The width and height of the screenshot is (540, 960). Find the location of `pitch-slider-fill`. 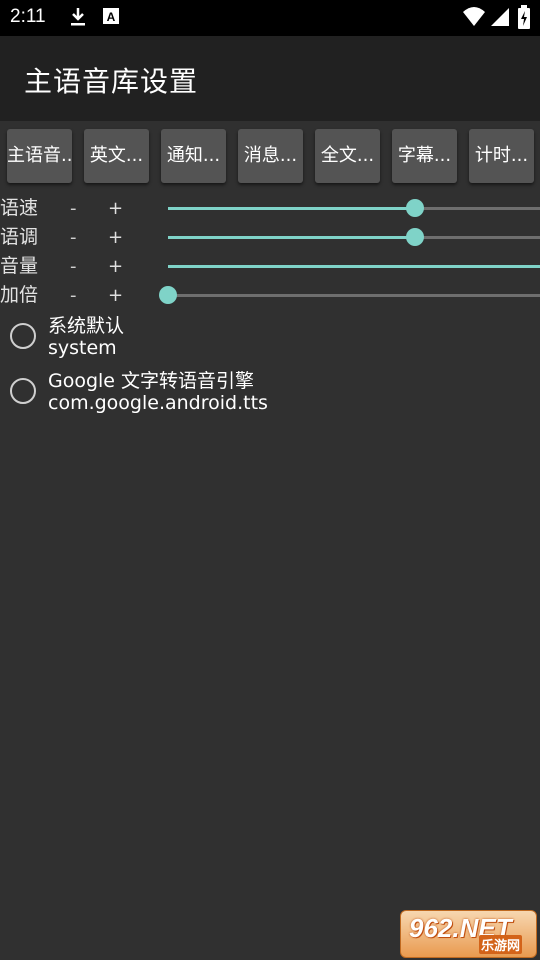

pitch-slider-fill is located at coordinates (292, 237).